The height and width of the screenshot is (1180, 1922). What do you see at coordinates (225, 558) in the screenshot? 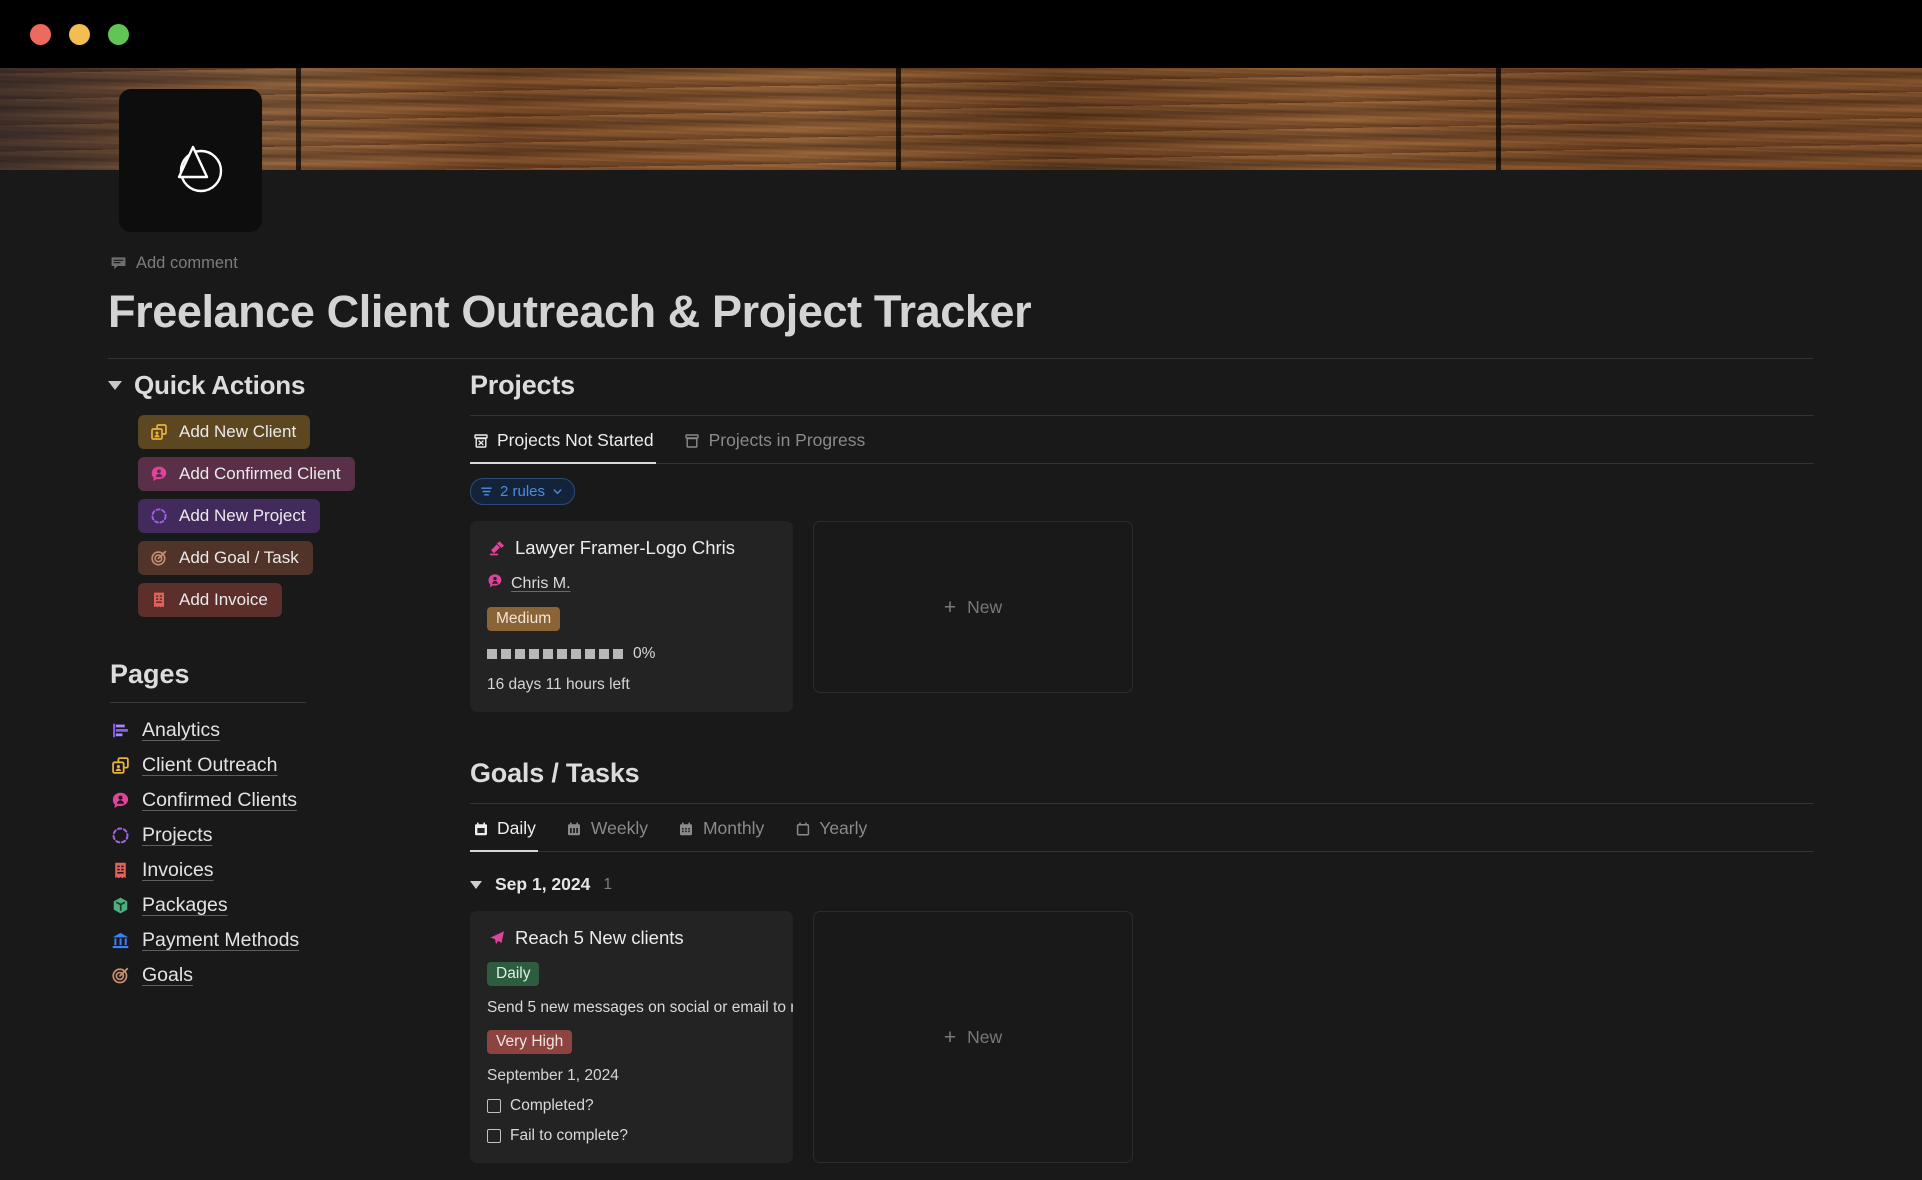
I see `quick-action-add-goal-task: Add Goal / Task` at bounding box center [225, 558].